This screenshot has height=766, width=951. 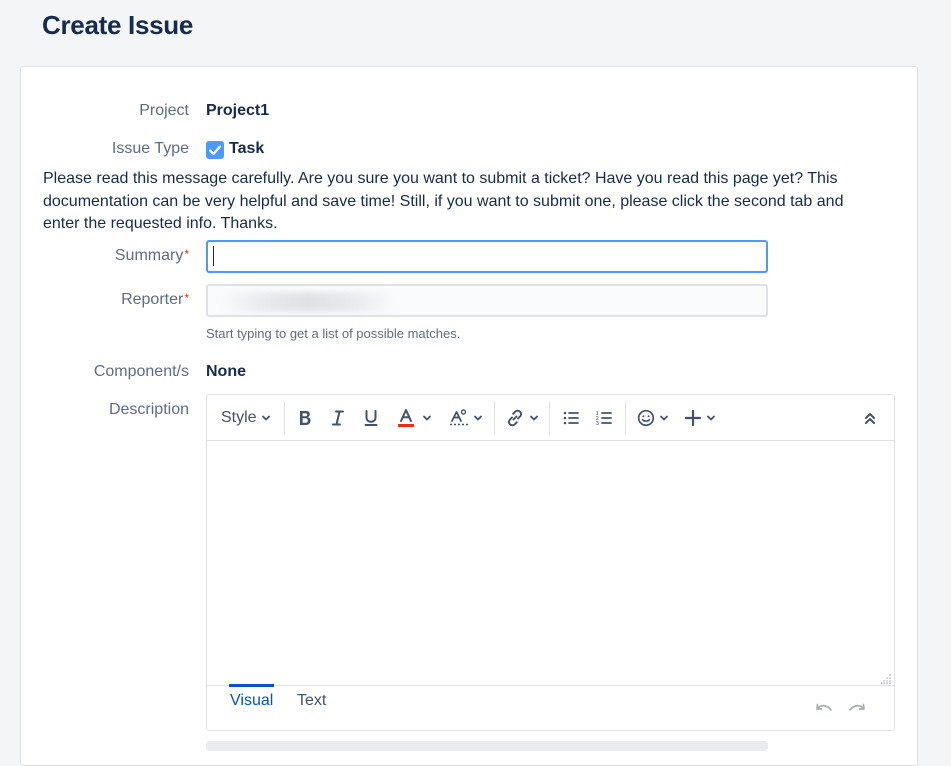 I want to click on emoji-button, so click(x=653, y=418).